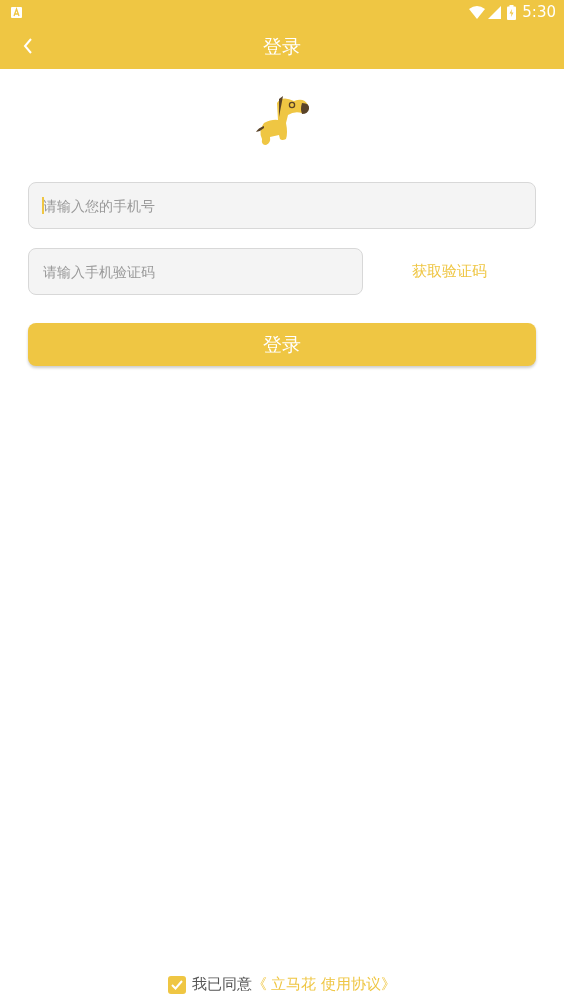  What do you see at coordinates (16, 12) in the screenshot?
I see `notification-icon` at bounding box center [16, 12].